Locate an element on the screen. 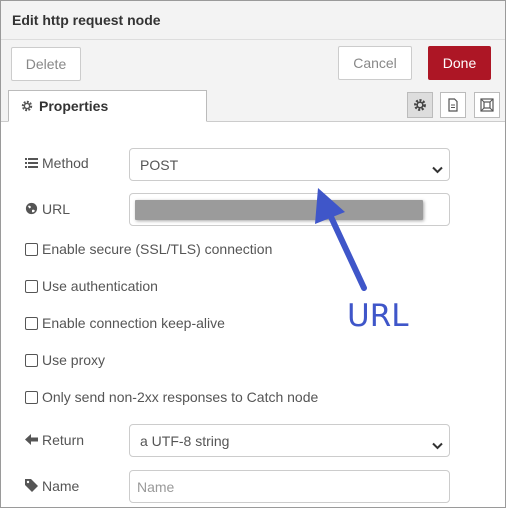 This screenshot has height=508, width=506. name-input-placeholder: Name is located at coordinates (156, 487).